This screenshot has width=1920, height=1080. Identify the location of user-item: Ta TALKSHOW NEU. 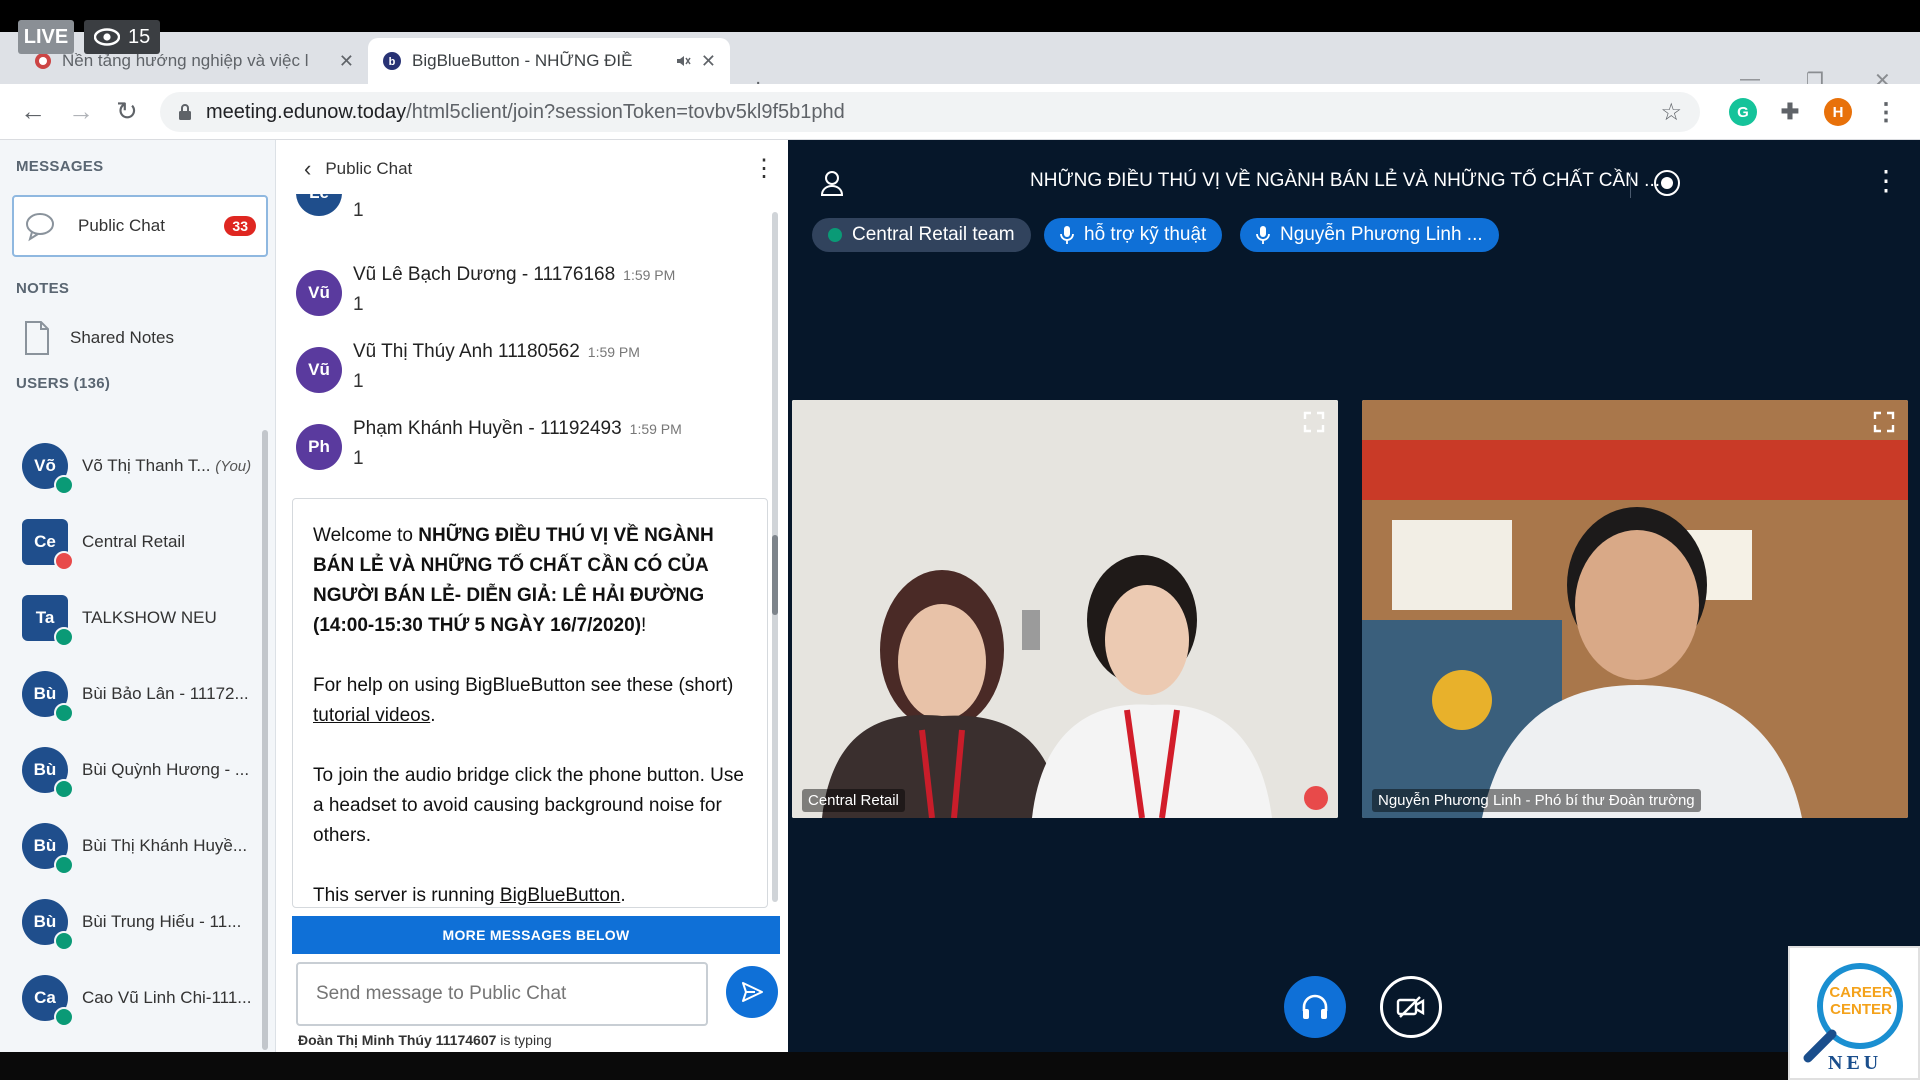
(147, 618).